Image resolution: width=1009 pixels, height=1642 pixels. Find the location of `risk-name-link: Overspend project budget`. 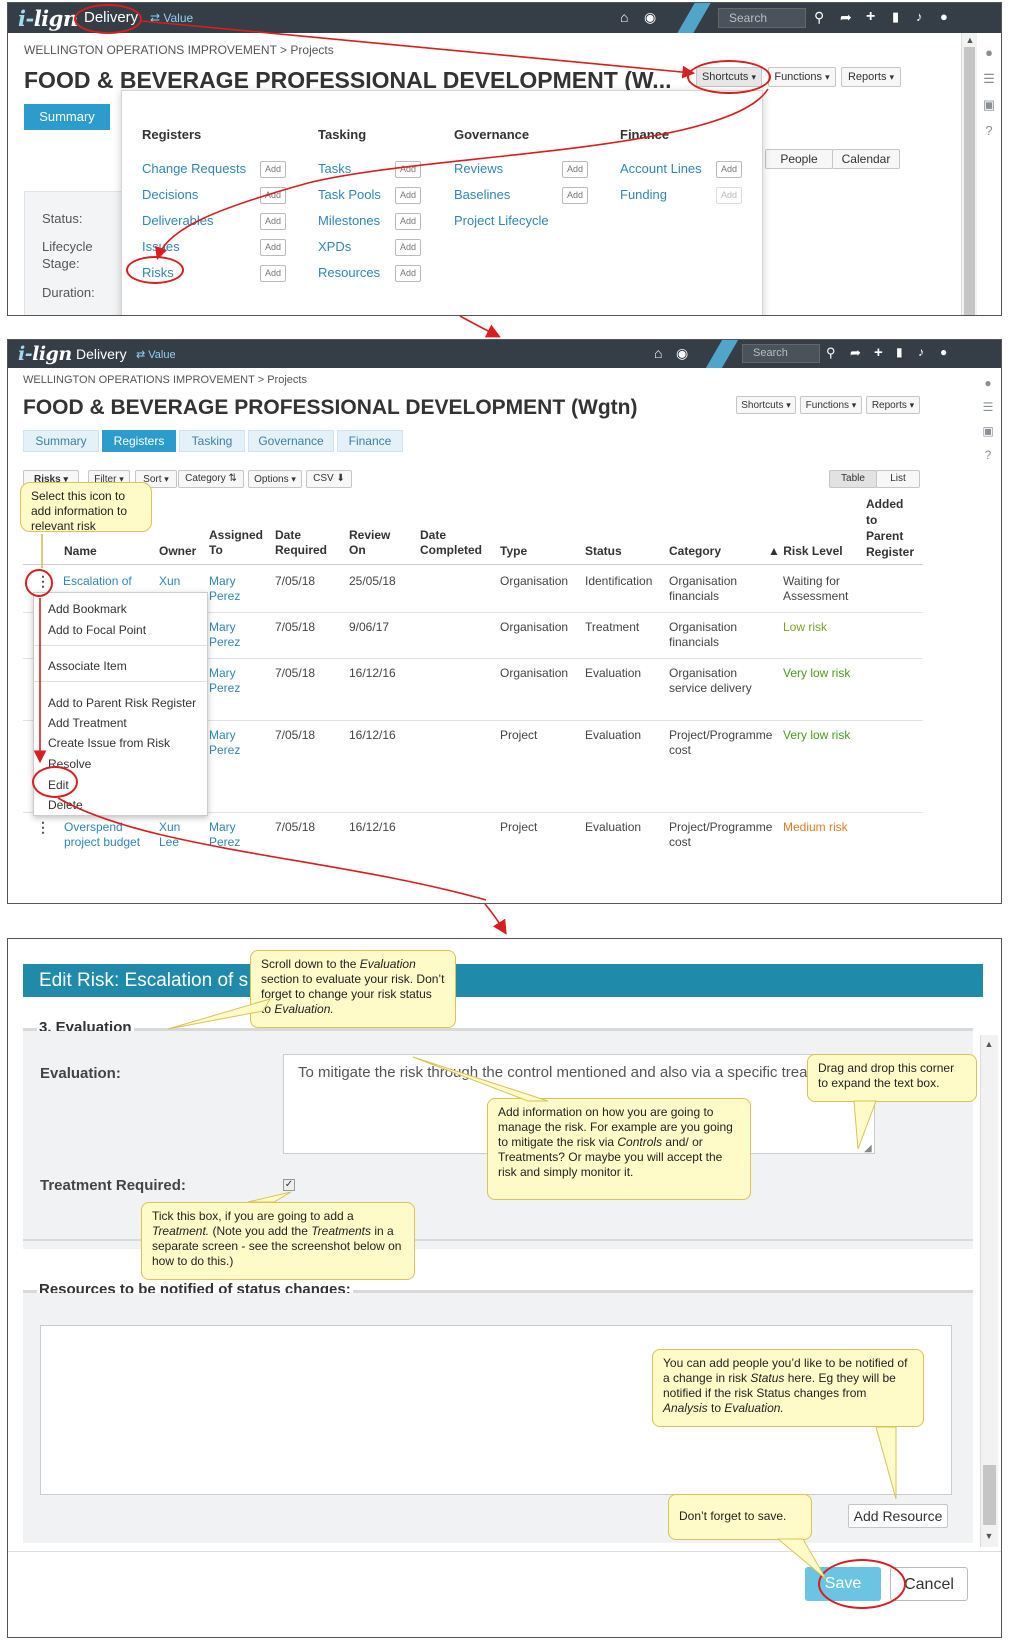

risk-name-link: Overspend project budget is located at coordinates (102, 835).